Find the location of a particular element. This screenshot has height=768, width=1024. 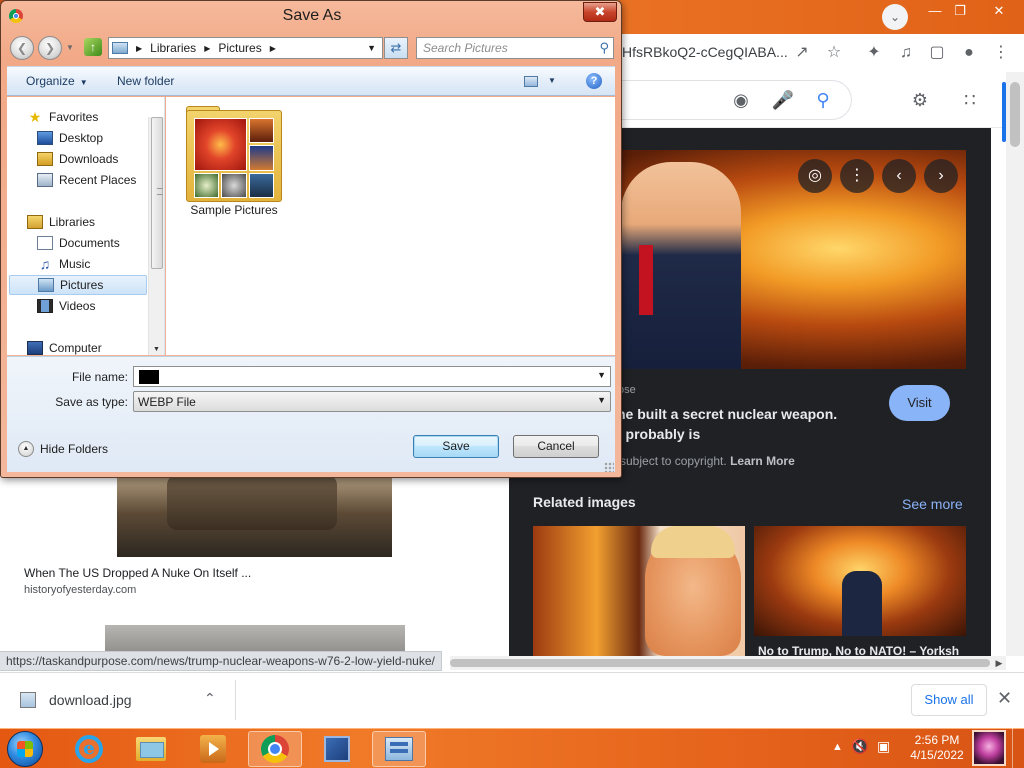

maximize-button: ❐ is located at coordinates (960, 11).